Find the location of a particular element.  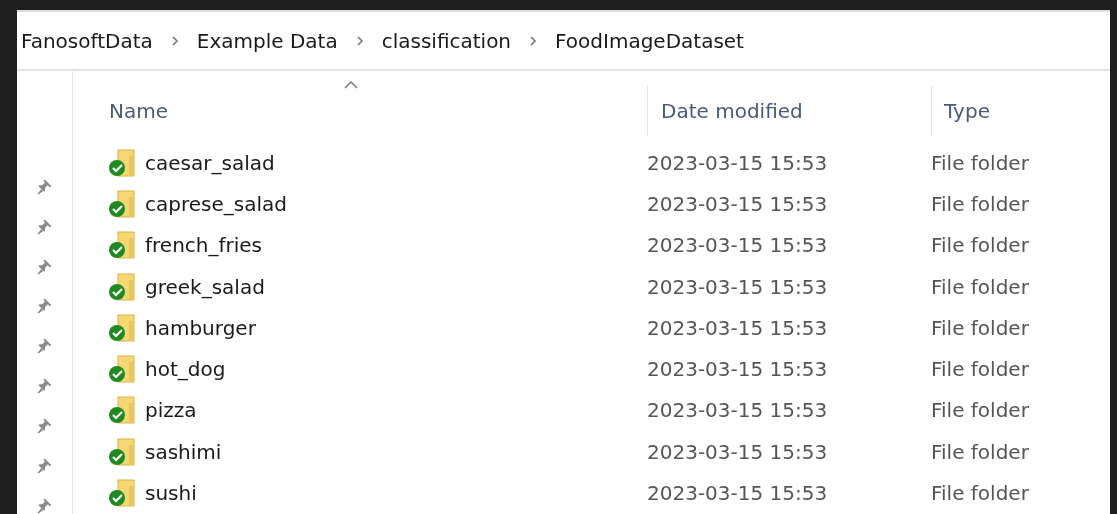

folder-name: caesar_salad is located at coordinates (210, 162).